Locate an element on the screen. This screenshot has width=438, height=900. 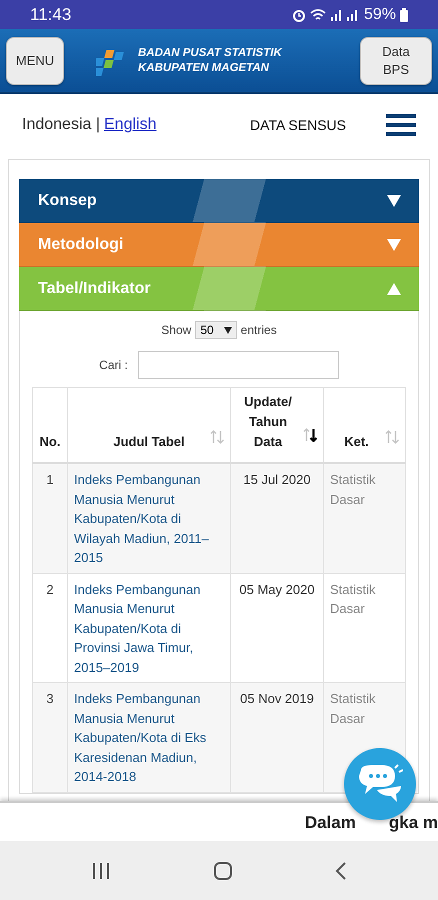
update-date: 05 Nov 2019 is located at coordinates (277, 699).